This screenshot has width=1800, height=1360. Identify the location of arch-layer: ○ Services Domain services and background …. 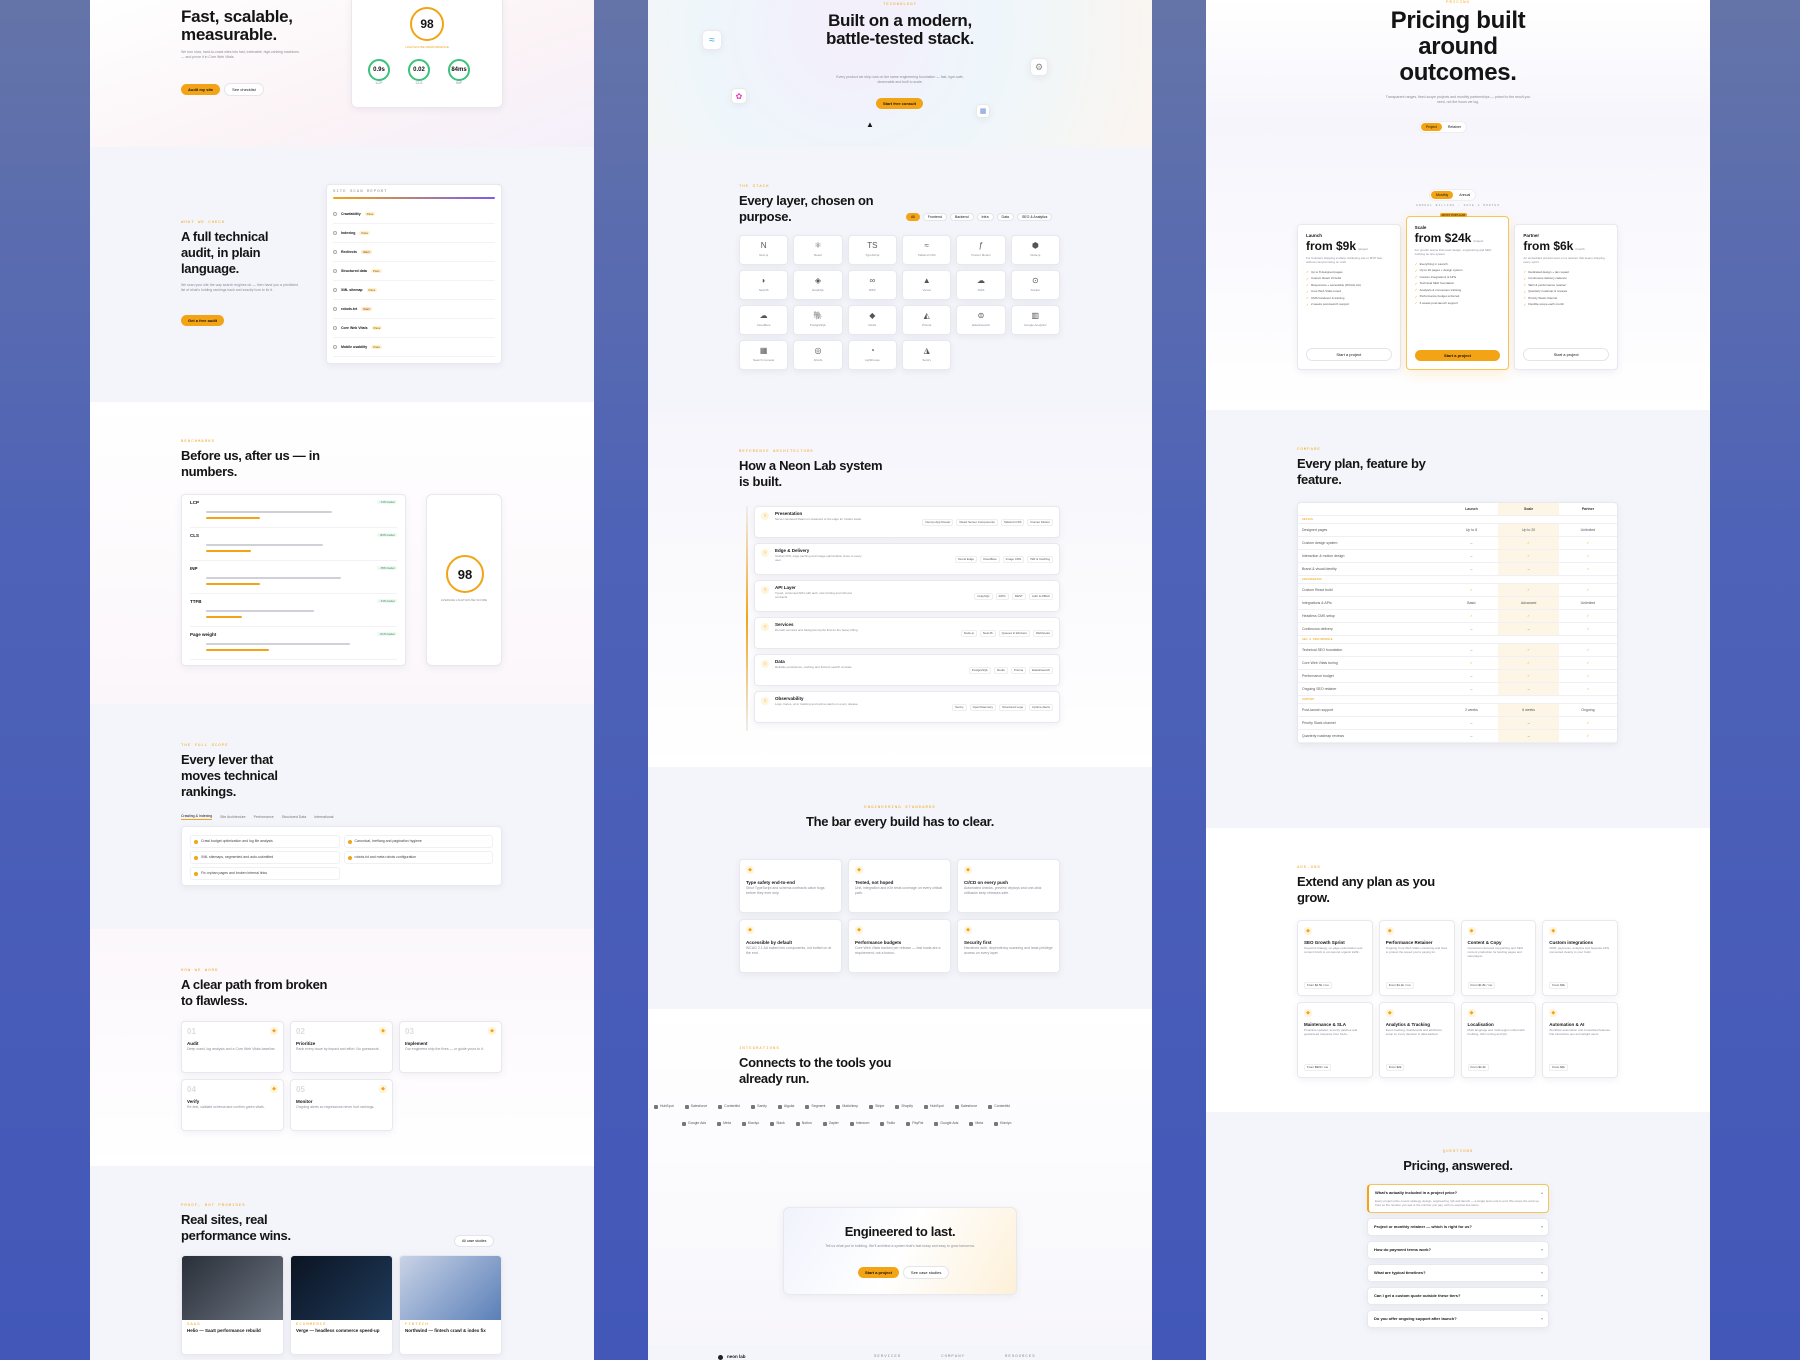
(907, 633).